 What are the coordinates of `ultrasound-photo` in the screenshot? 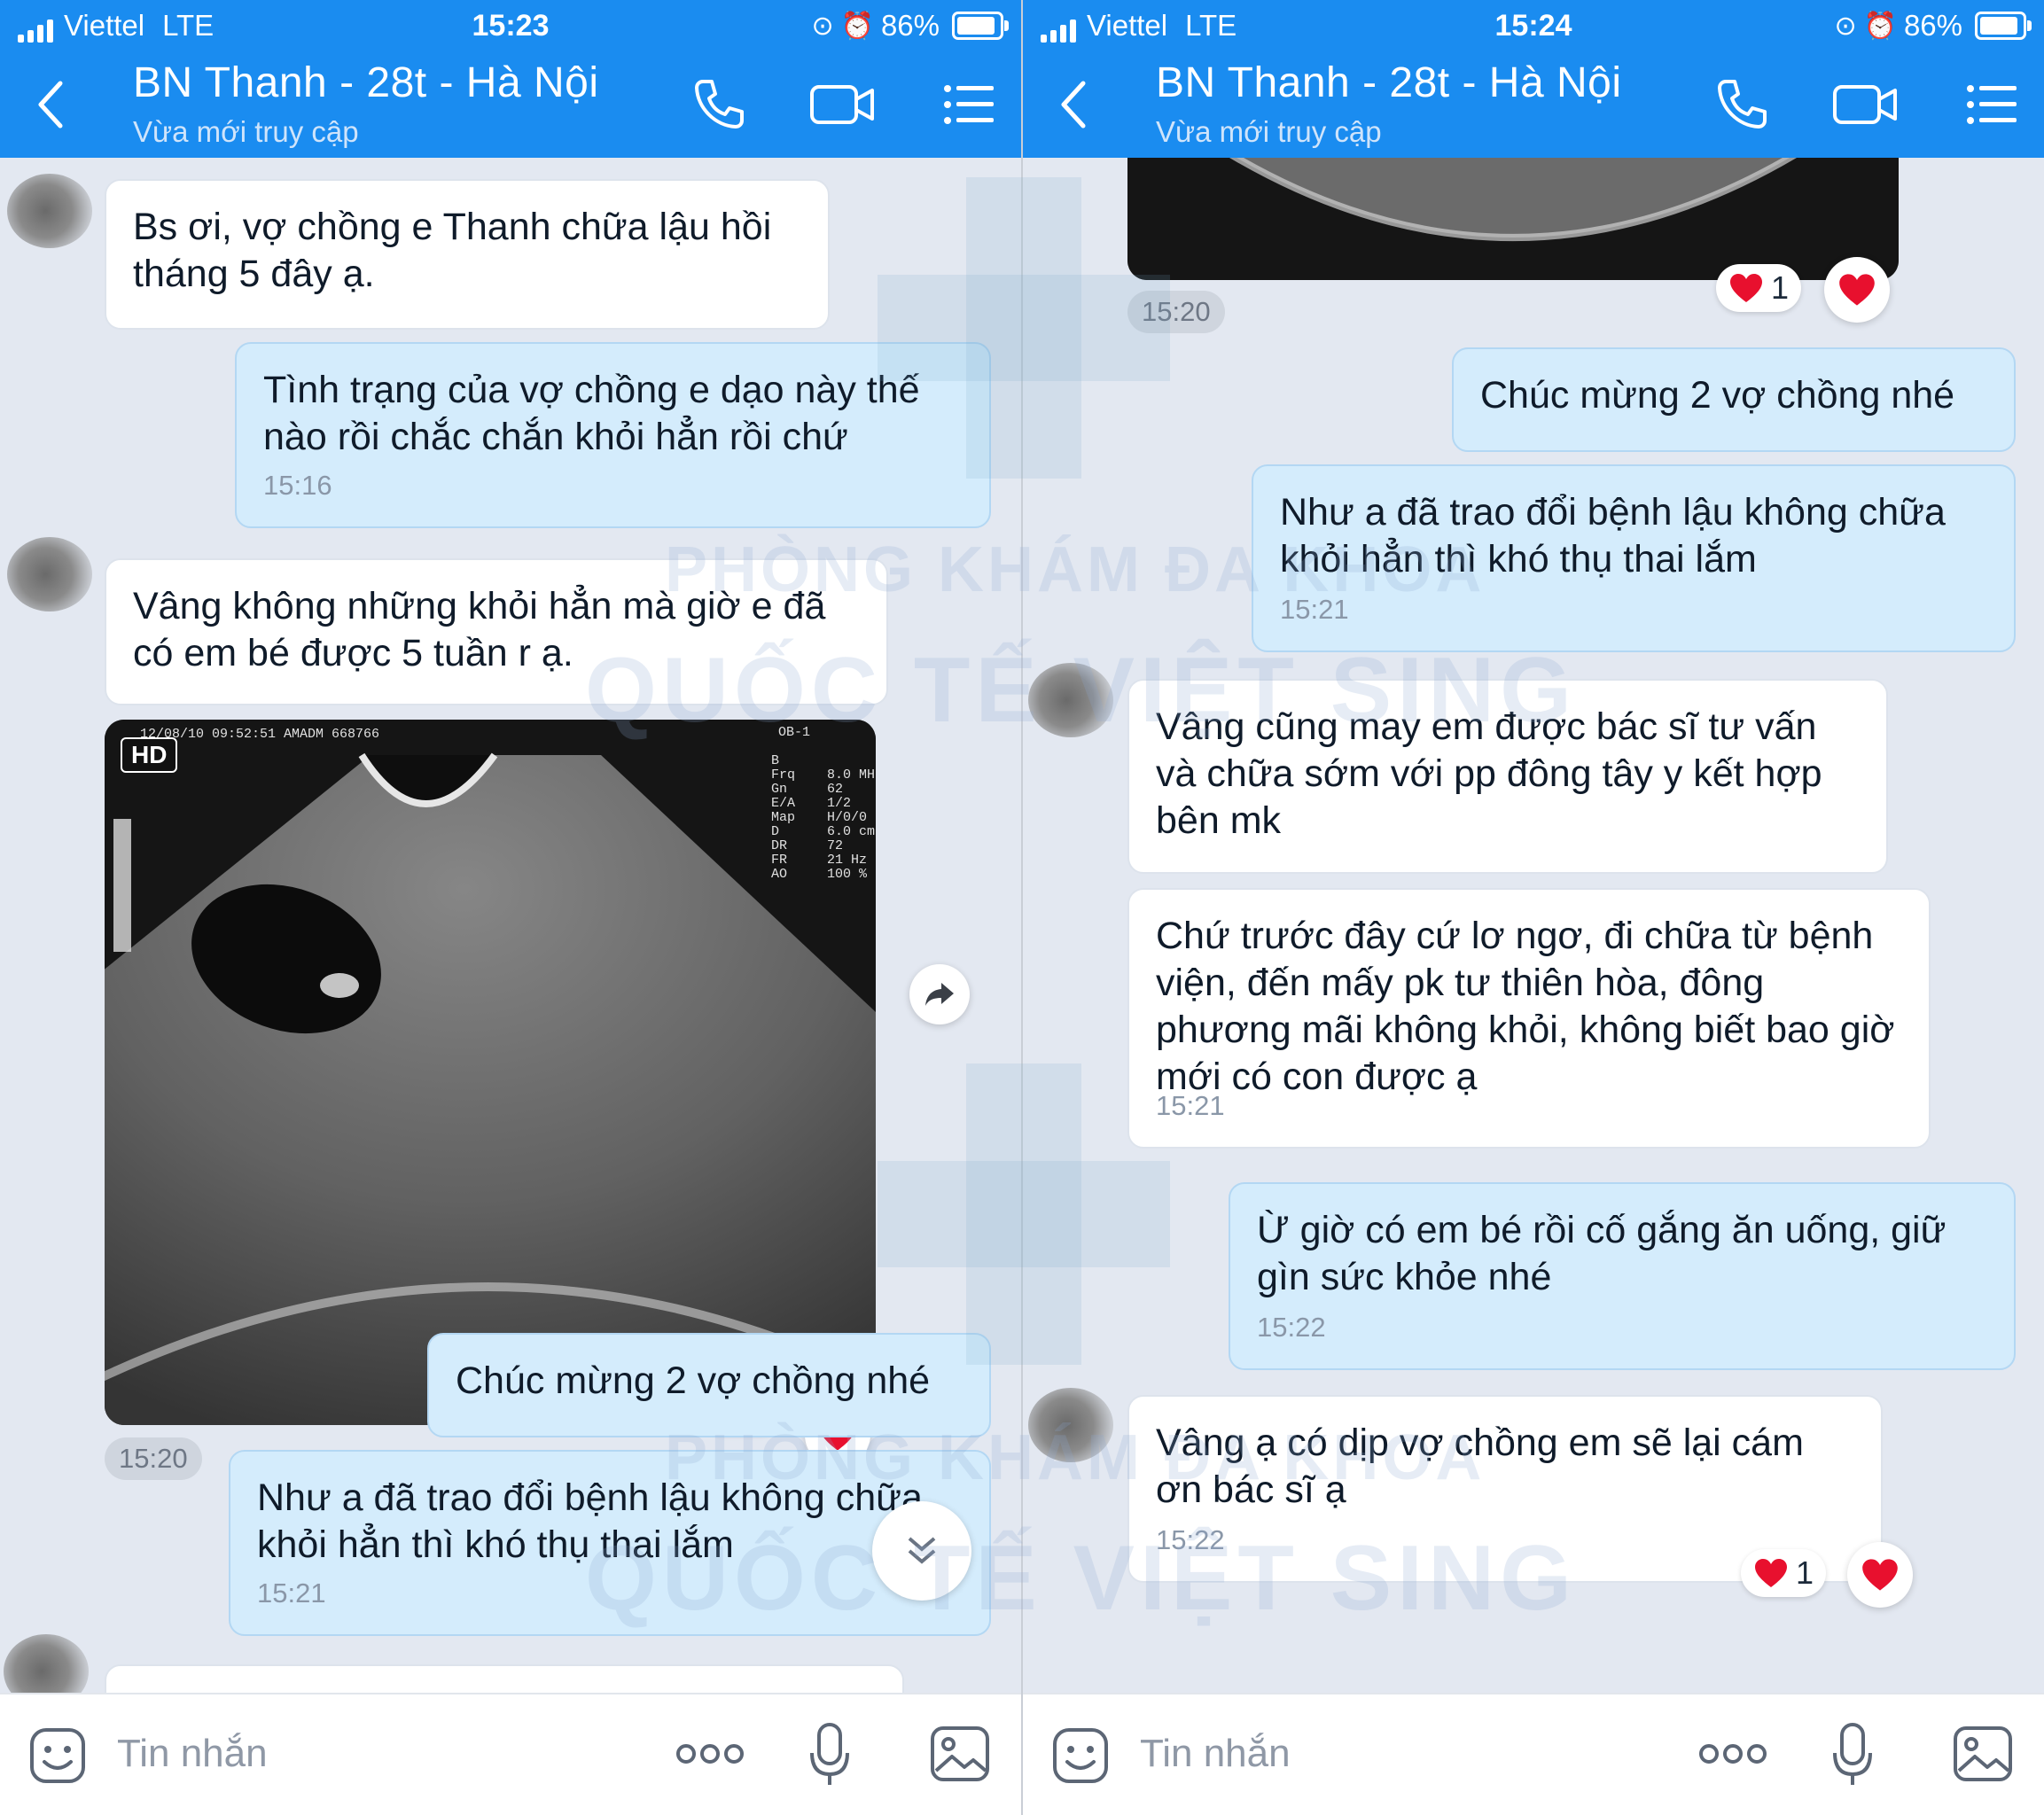 It's located at (1513, 219).